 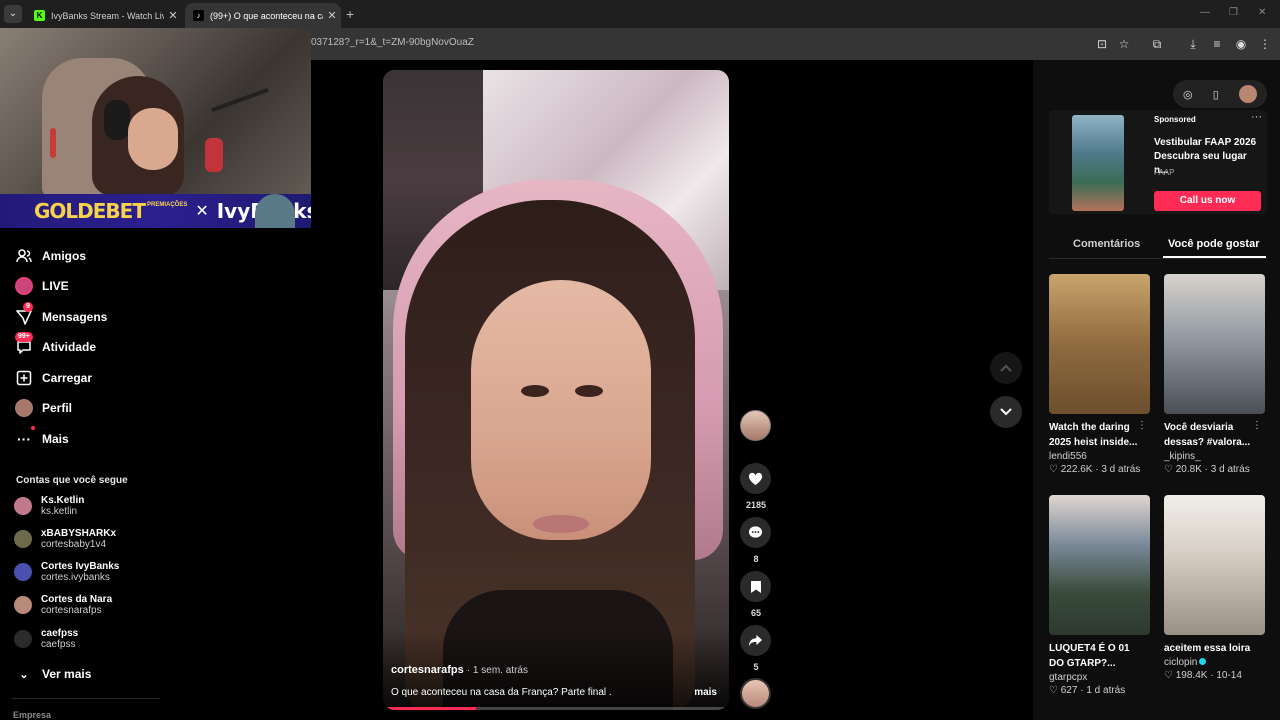 I want to click on see-more-button: ⌄ Ver mais, so click(x=52, y=674).